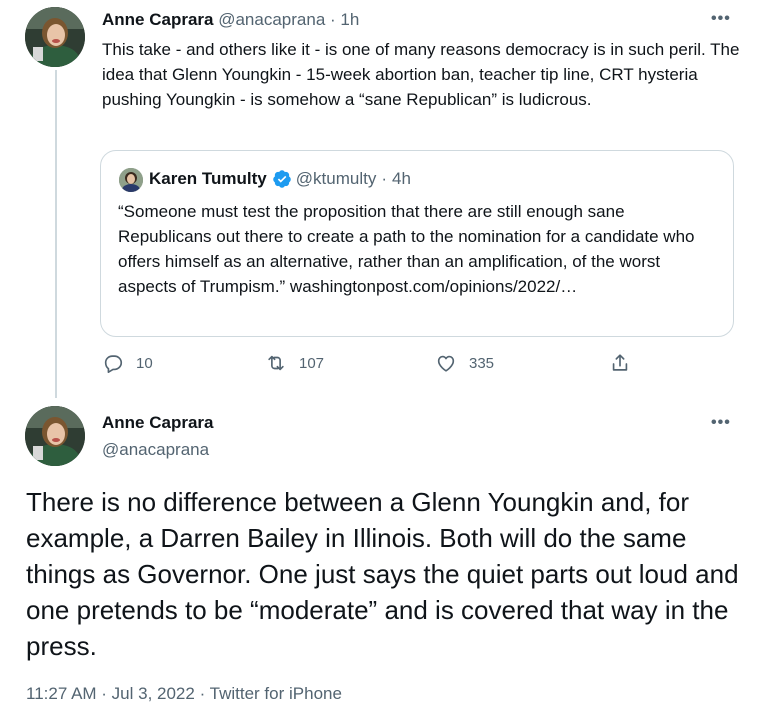 The width and height of the screenshot is (770, 726). I want to click on retweet-count: 107, so click(312, 363).